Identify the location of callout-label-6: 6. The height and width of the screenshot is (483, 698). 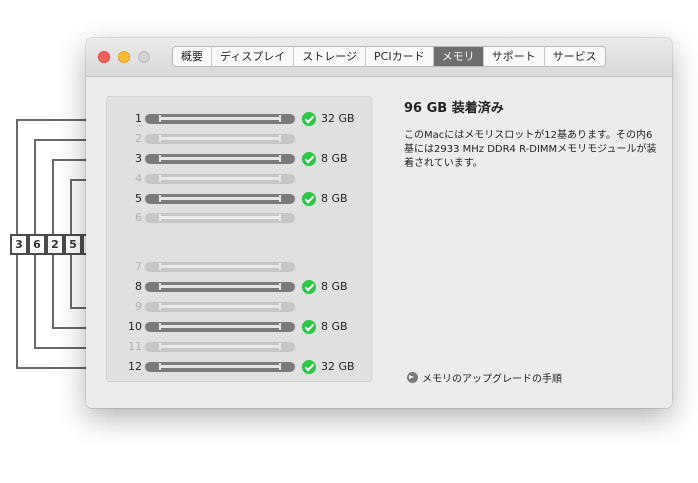
(37, 244).